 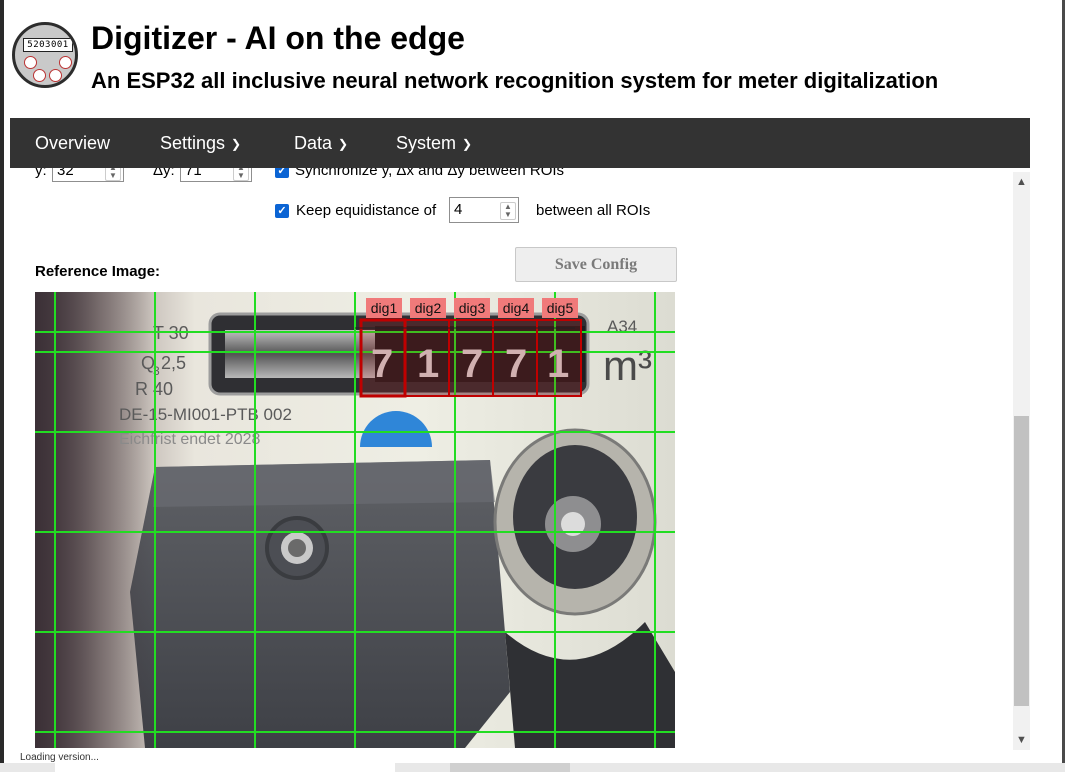 What do you see at coordinates (366, 210) in the screenshot?
I see `equidistance-prefix-label: Keep equidistance of` at bounding box center [366, 210].